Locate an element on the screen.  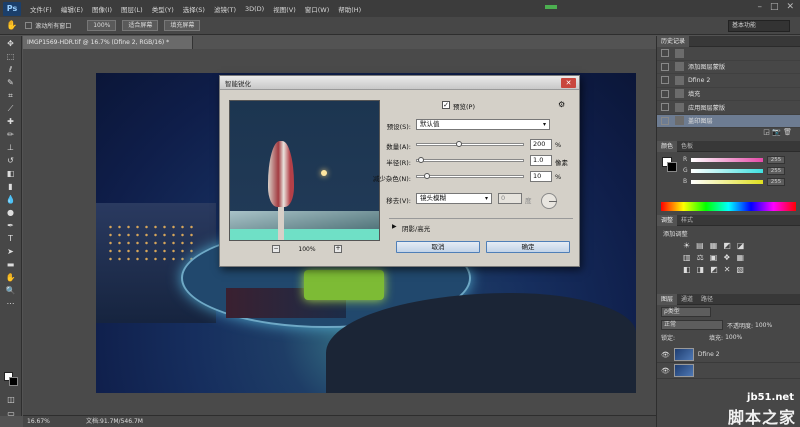
zoom-level: 16.67% is located at coordinates (38, 421).